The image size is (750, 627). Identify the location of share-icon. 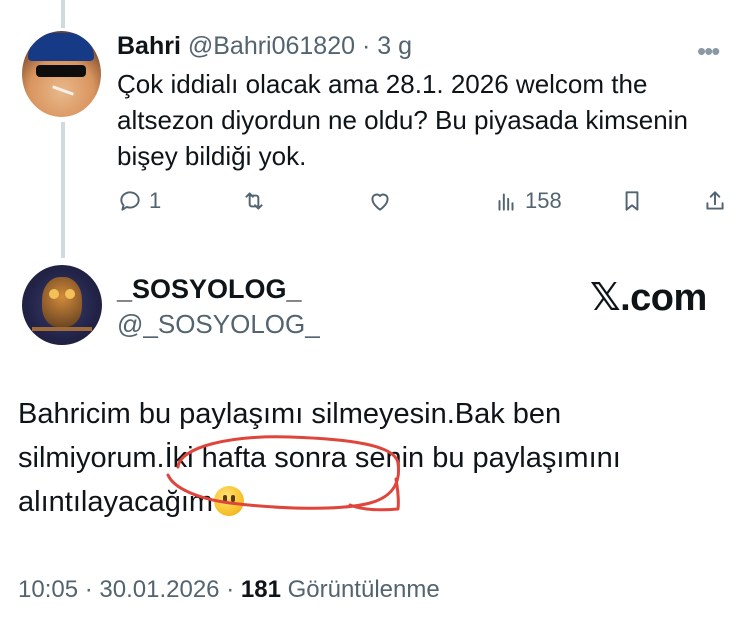
(715, 200).